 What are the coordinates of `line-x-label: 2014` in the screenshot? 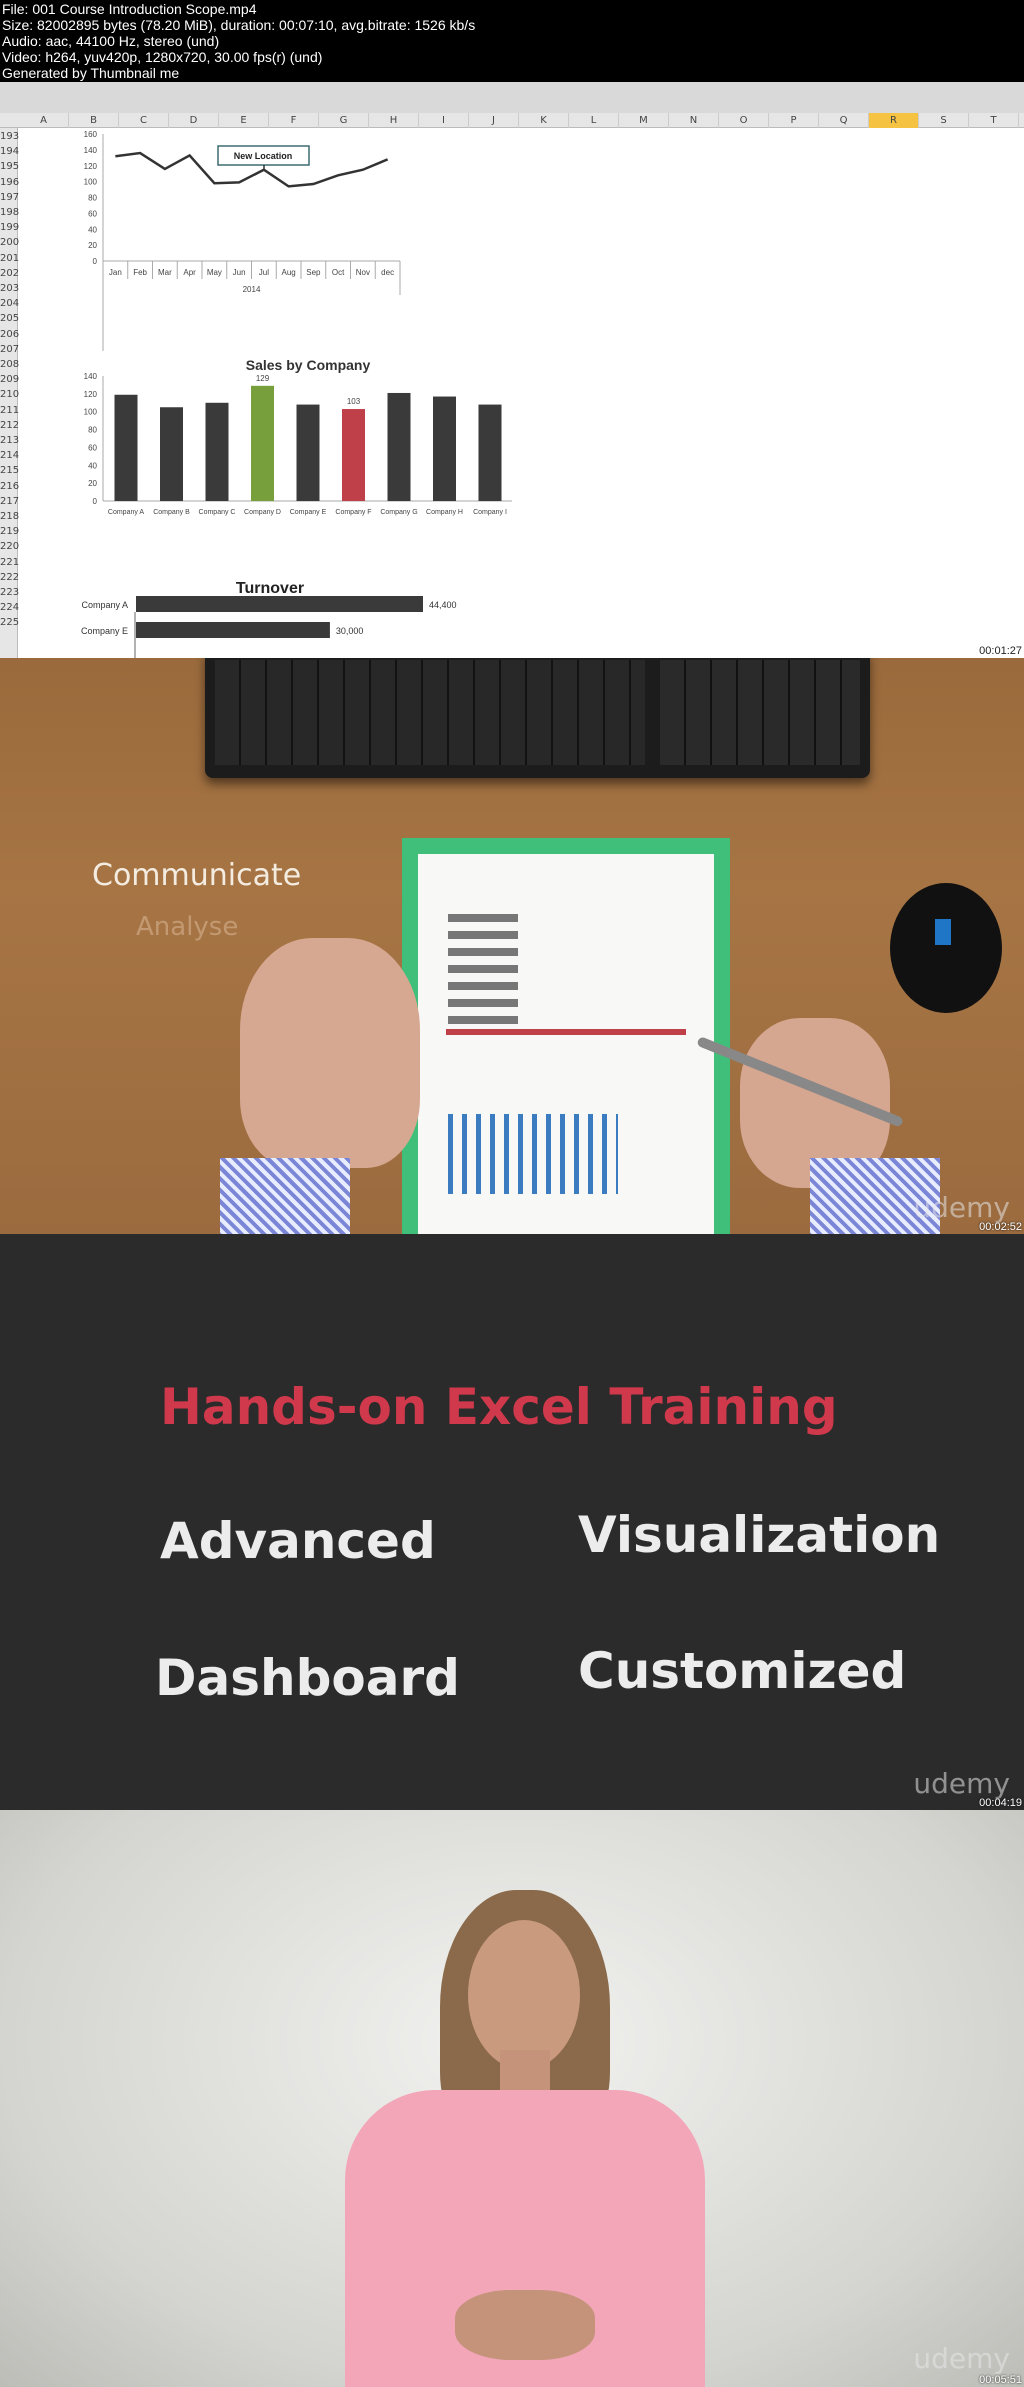 It's located at (252, 289).